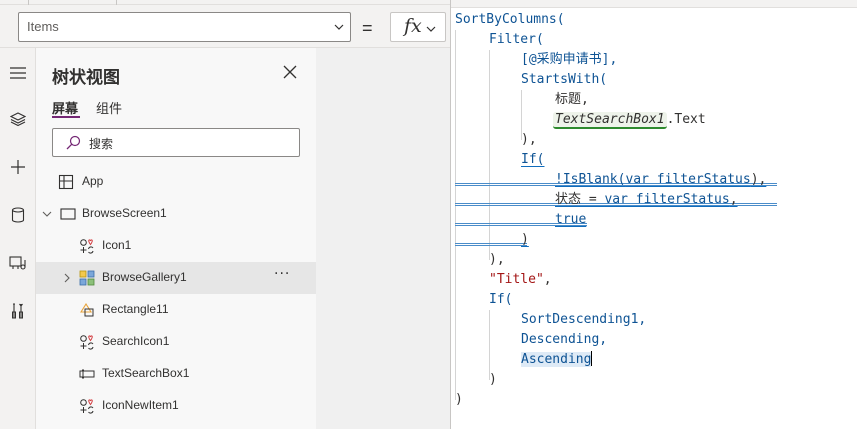 The height and width of the screenshot is (429, 857). I want to click on database-icon, so click(18, 215).